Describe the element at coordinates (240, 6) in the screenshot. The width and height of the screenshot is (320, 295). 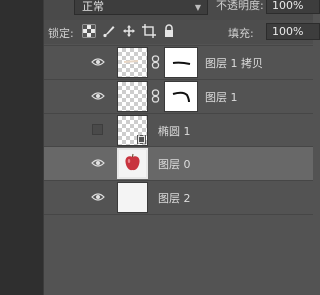
I see `opacity-label: 不透明度:` at that location.